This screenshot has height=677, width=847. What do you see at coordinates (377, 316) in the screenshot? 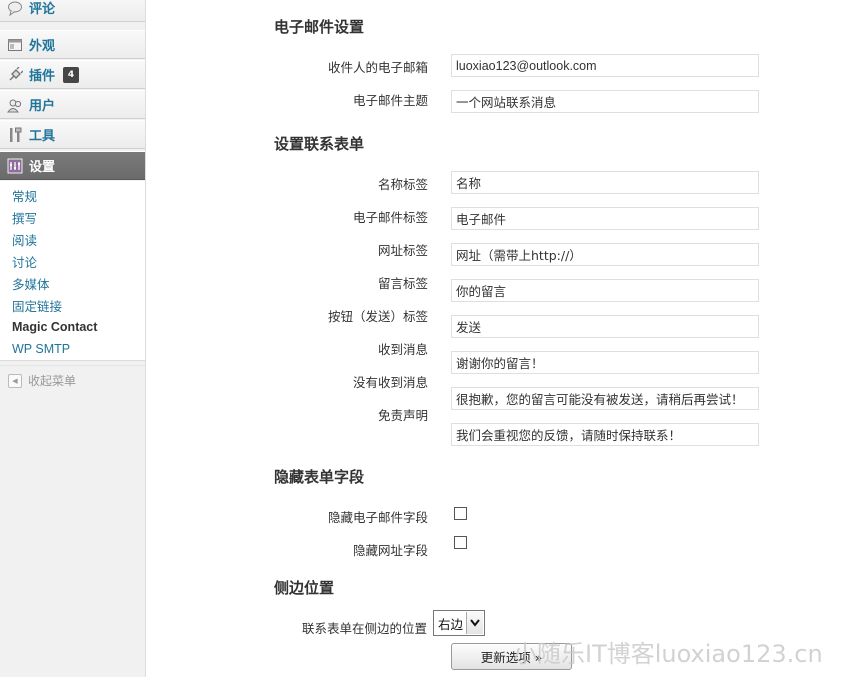
I see `send-button-label-label: 按钮（发送）标签` at bounding box center [377, 316].